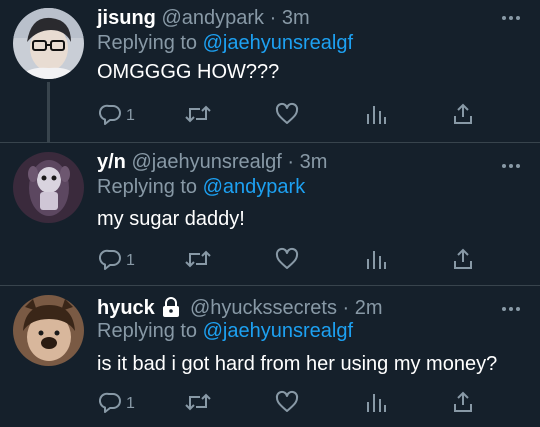  I want to click on tweet-header: y/n @jaehyunsrealgf · 3m, so click(212, 162).